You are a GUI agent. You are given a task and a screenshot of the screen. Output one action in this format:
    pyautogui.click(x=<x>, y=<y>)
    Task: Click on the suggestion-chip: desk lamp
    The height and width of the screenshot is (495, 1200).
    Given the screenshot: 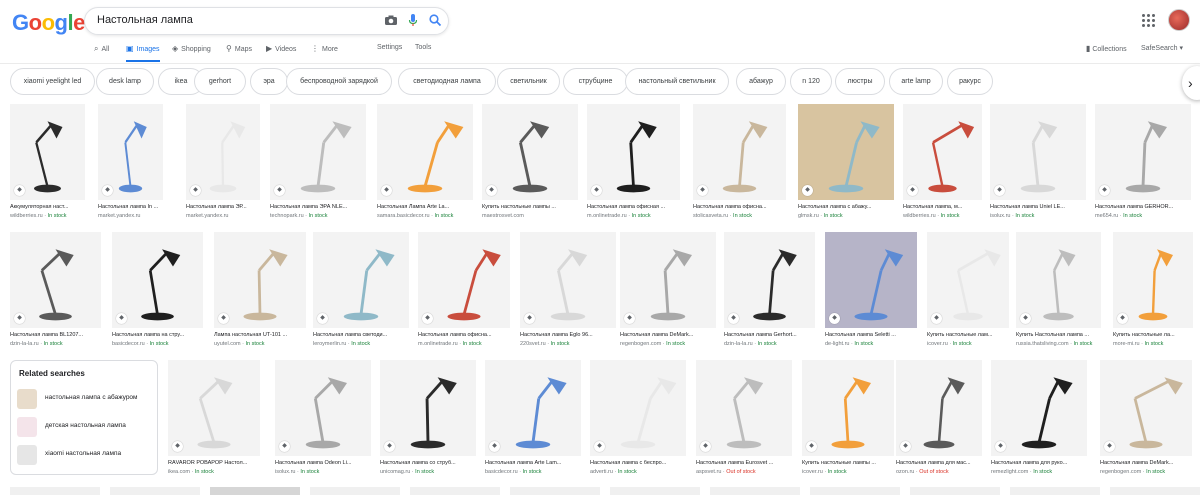 What is the action you would take?
    pyautogui.click(x=125, y=81)
    